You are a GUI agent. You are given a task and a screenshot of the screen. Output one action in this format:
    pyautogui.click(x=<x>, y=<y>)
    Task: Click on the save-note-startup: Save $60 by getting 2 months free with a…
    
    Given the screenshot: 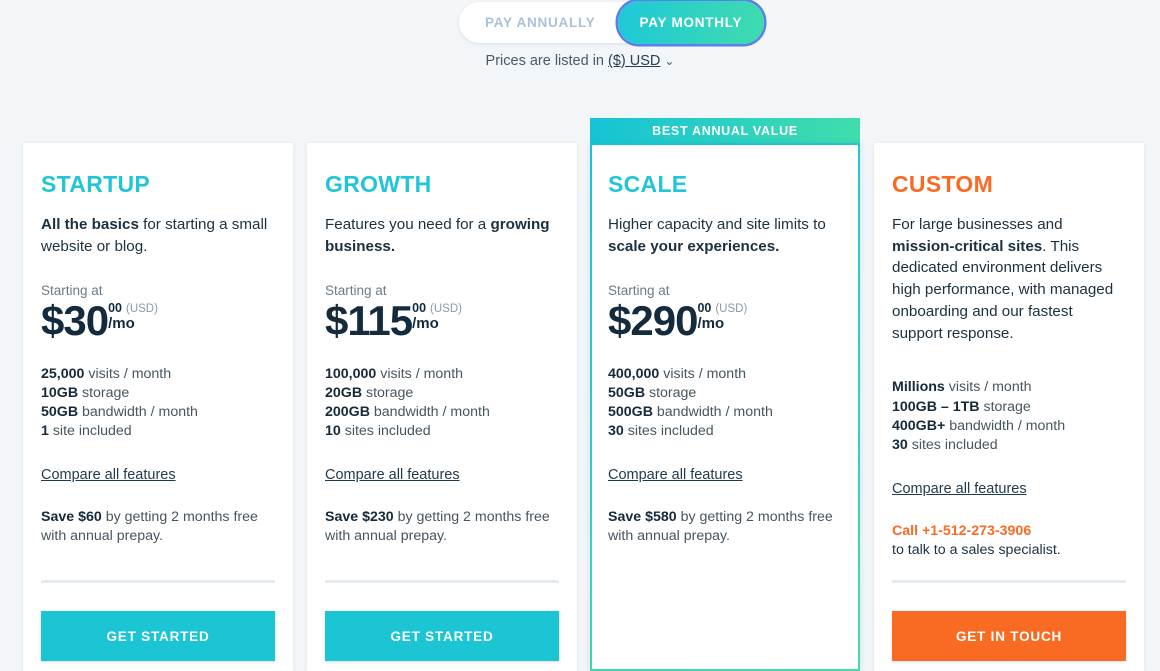 What is the action you would take?
    pyautogui.click(x=158, y=527)
    